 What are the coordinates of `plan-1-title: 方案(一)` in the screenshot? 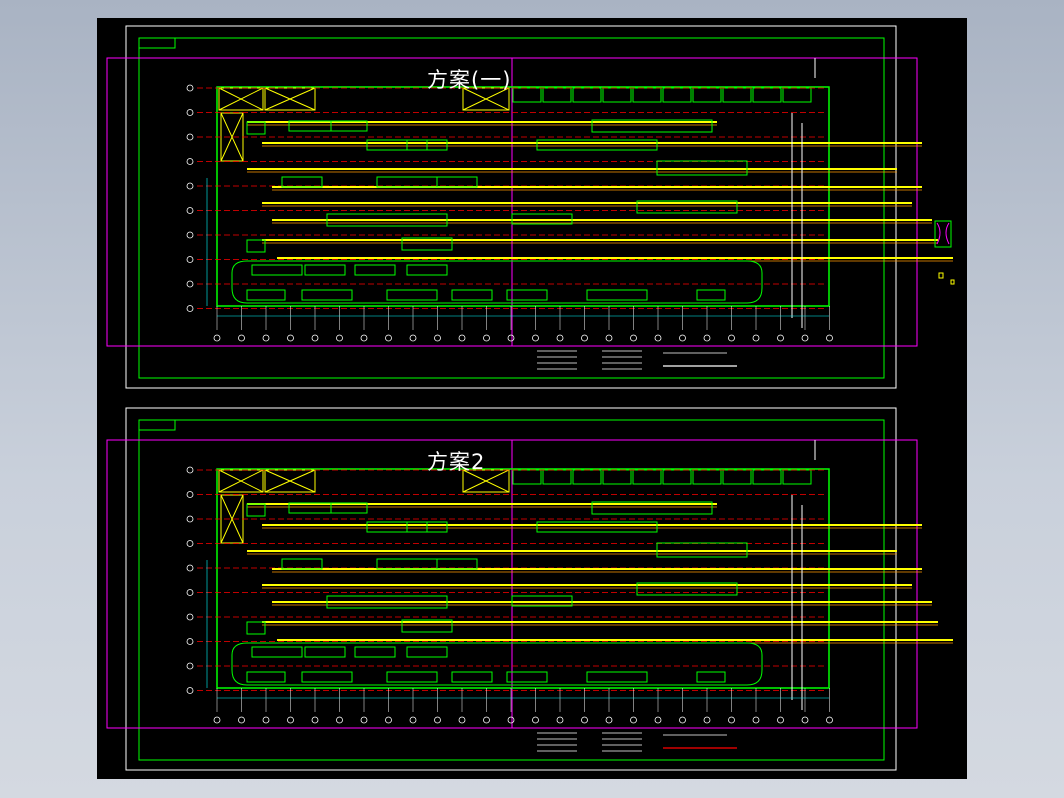 It's located at (469, 80).